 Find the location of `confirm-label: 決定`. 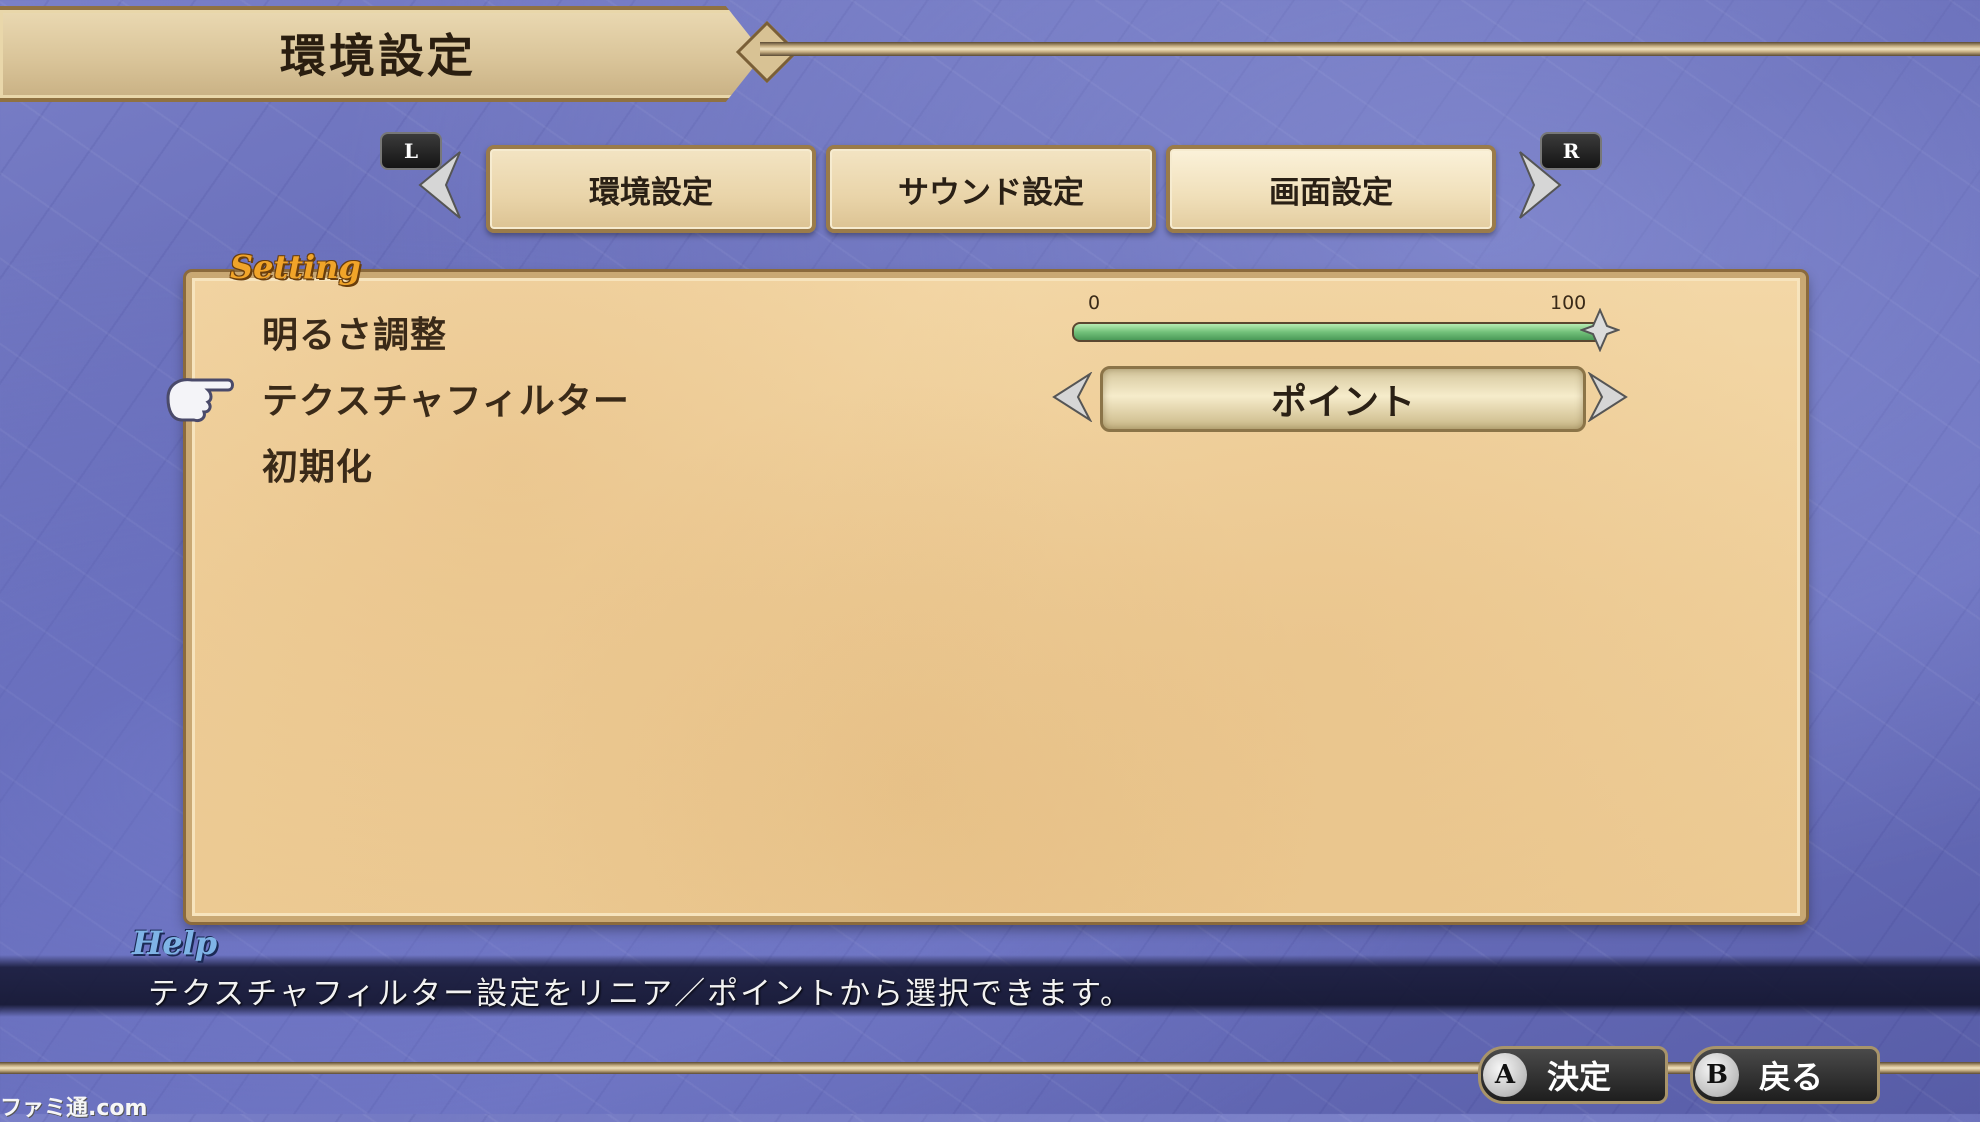

confirm-label: 決定 is located at coordinates (1579, 1077).